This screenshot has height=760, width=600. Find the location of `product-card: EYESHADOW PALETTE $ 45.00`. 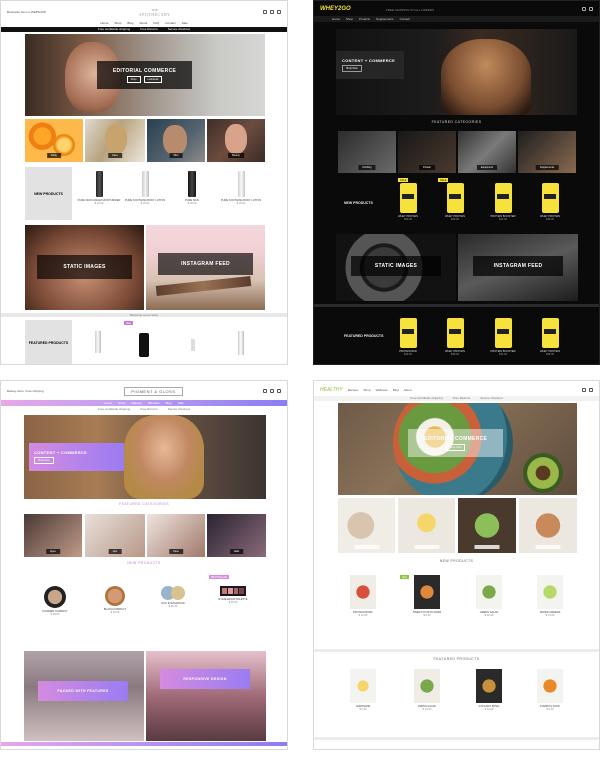

product-card: EYESHADOW PALETTE $ 45.00 is located at coordinates (233, 595).